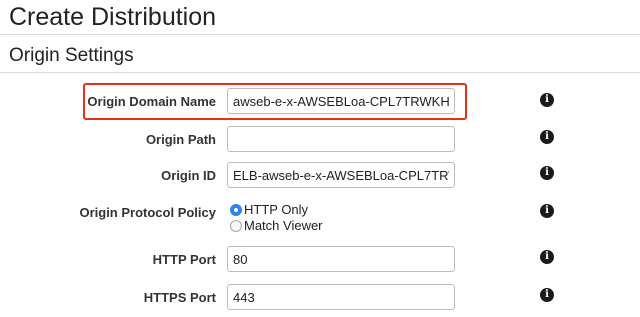 The width and height of the screenshot is (640, 317). What do you see at coordinates (151, 101) in the screenshot?
I see `origin-domain-name-label: Origin Domain Name` at bounding box center [151, 101].